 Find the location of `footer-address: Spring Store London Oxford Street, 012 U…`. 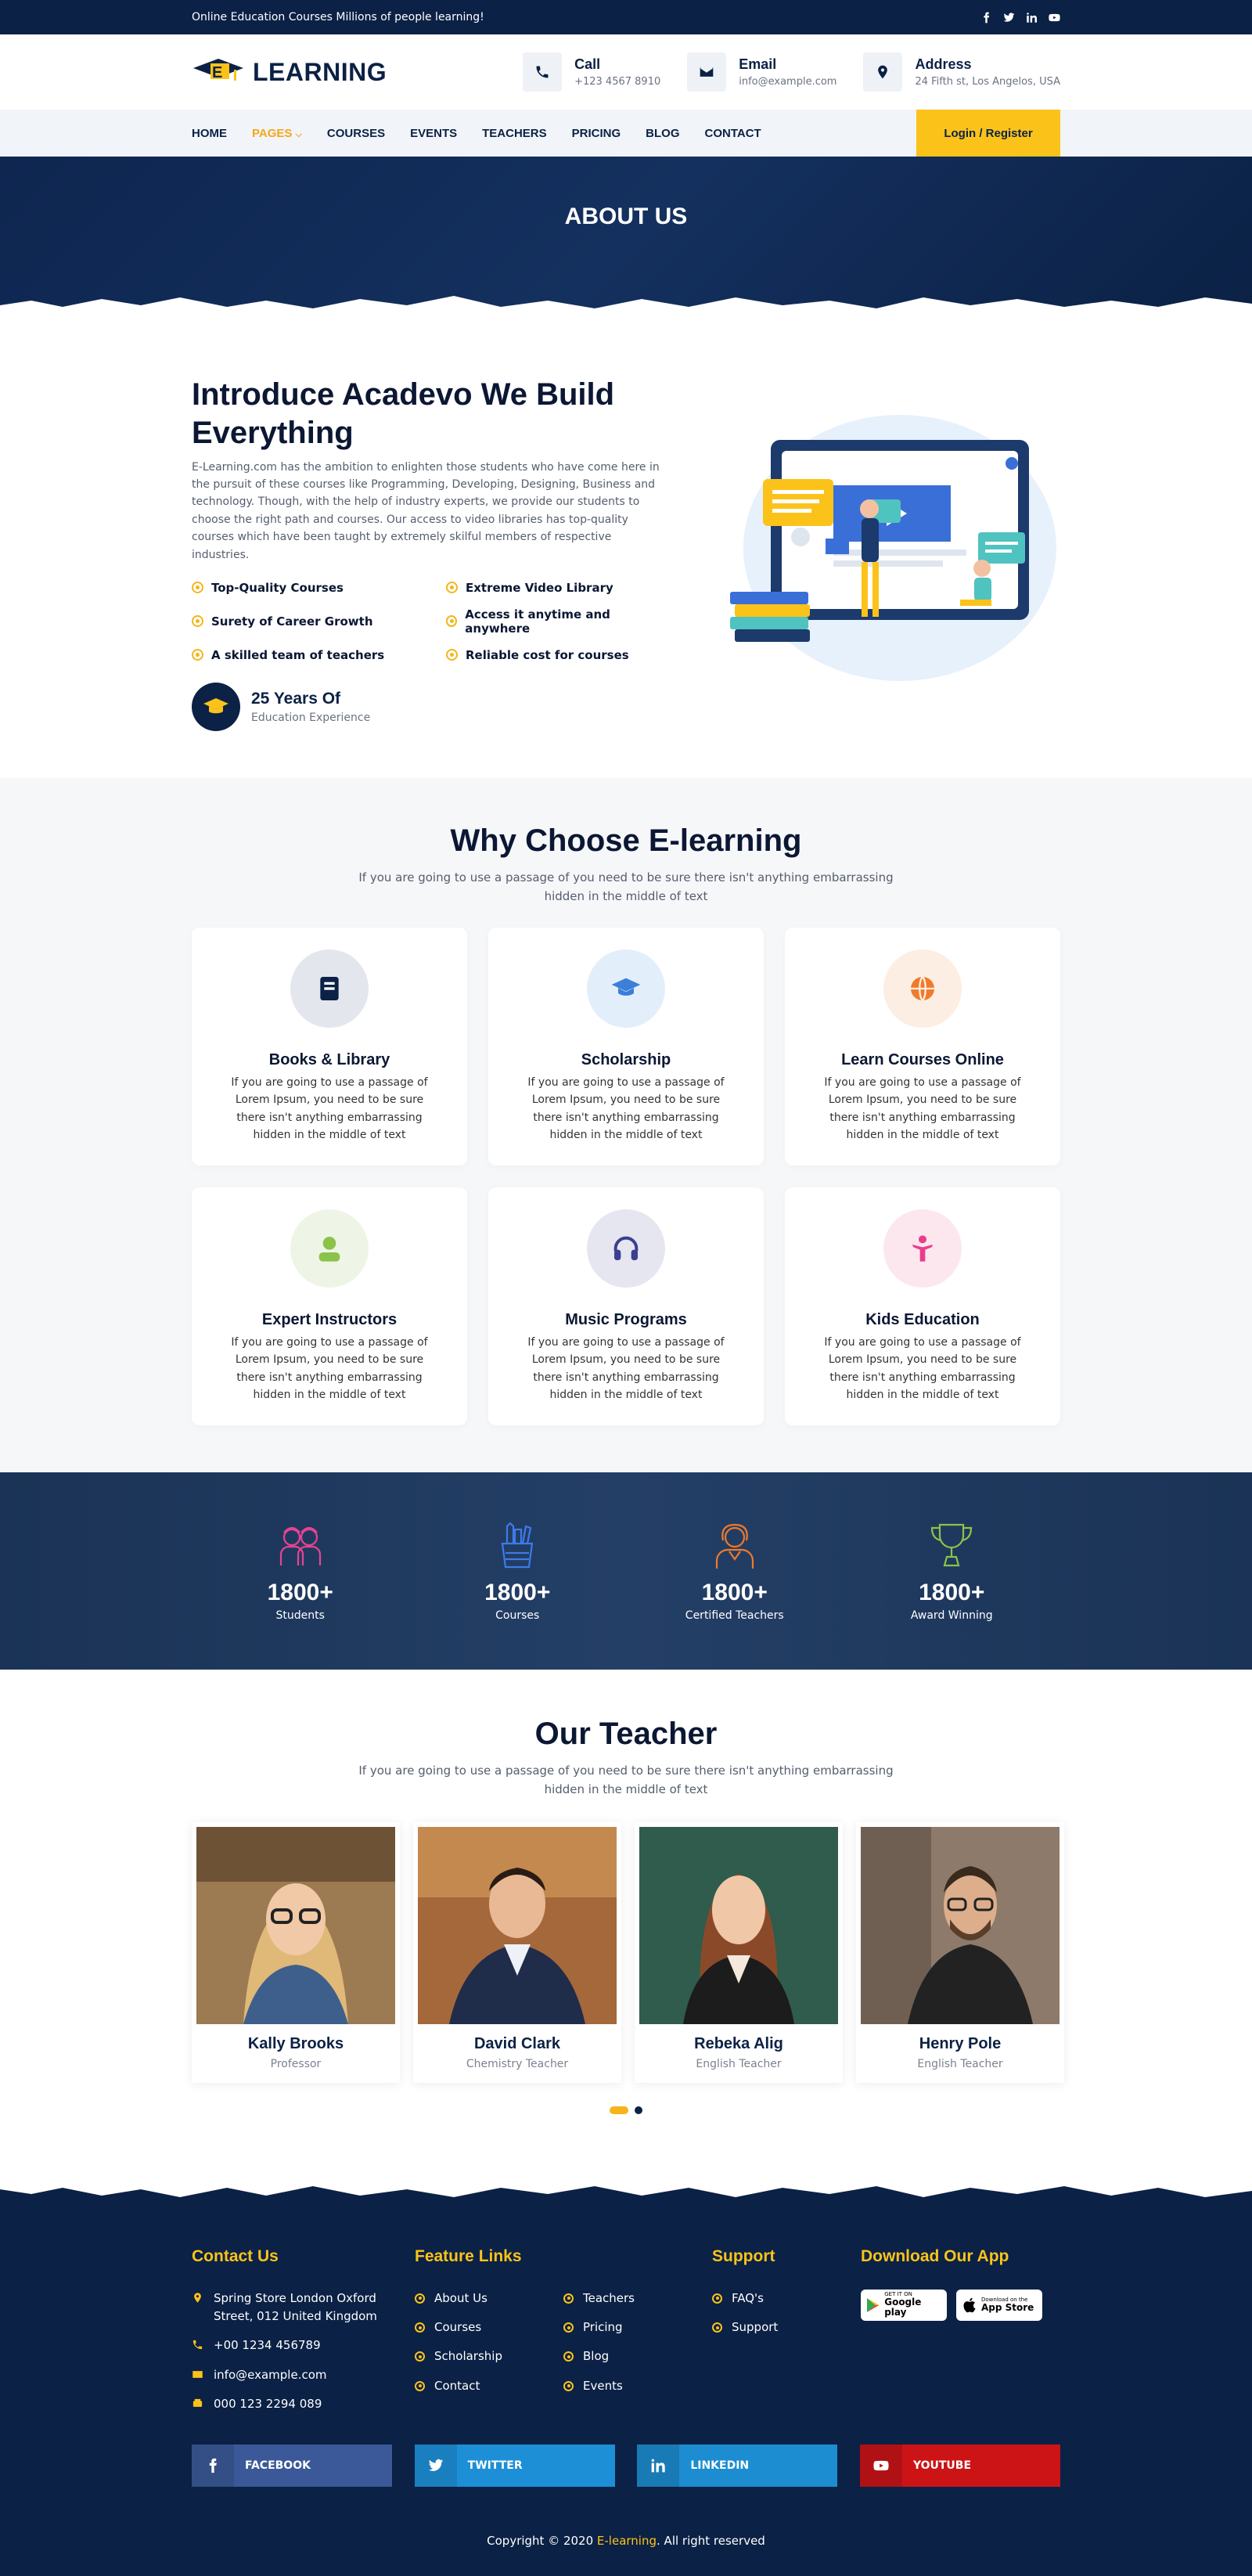

footer-address: Spring Store London Oxford Street, 012 U… is located at coordinates (303, 2308).